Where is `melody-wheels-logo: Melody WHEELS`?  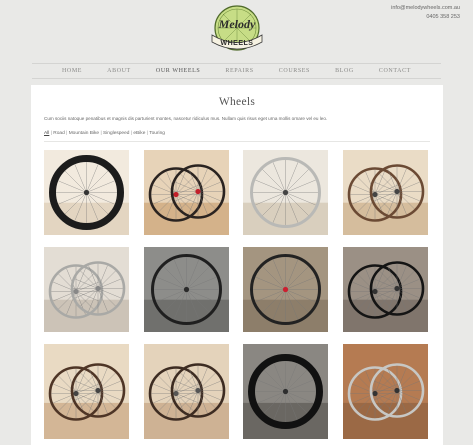
melody-wheels-logo: Melody WHEELS is located at coordinates (237, 29).